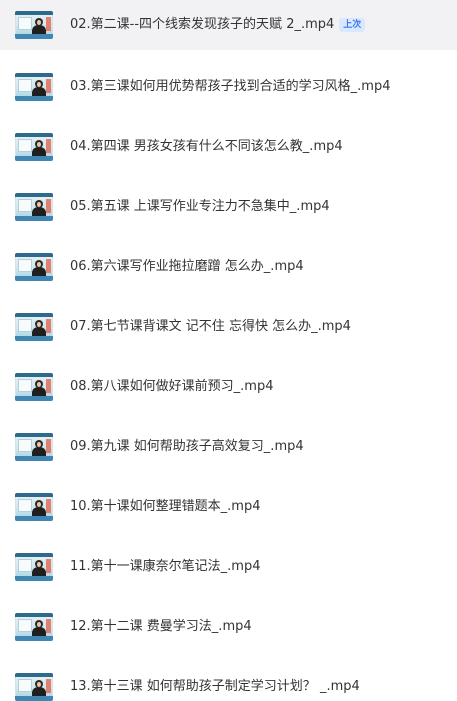  What do you see at coordinates (161, 626) in the screenshot?
I see `file-title: 12.第十二课 费曼学习法_.mp4` at bounding box center [161, 626].